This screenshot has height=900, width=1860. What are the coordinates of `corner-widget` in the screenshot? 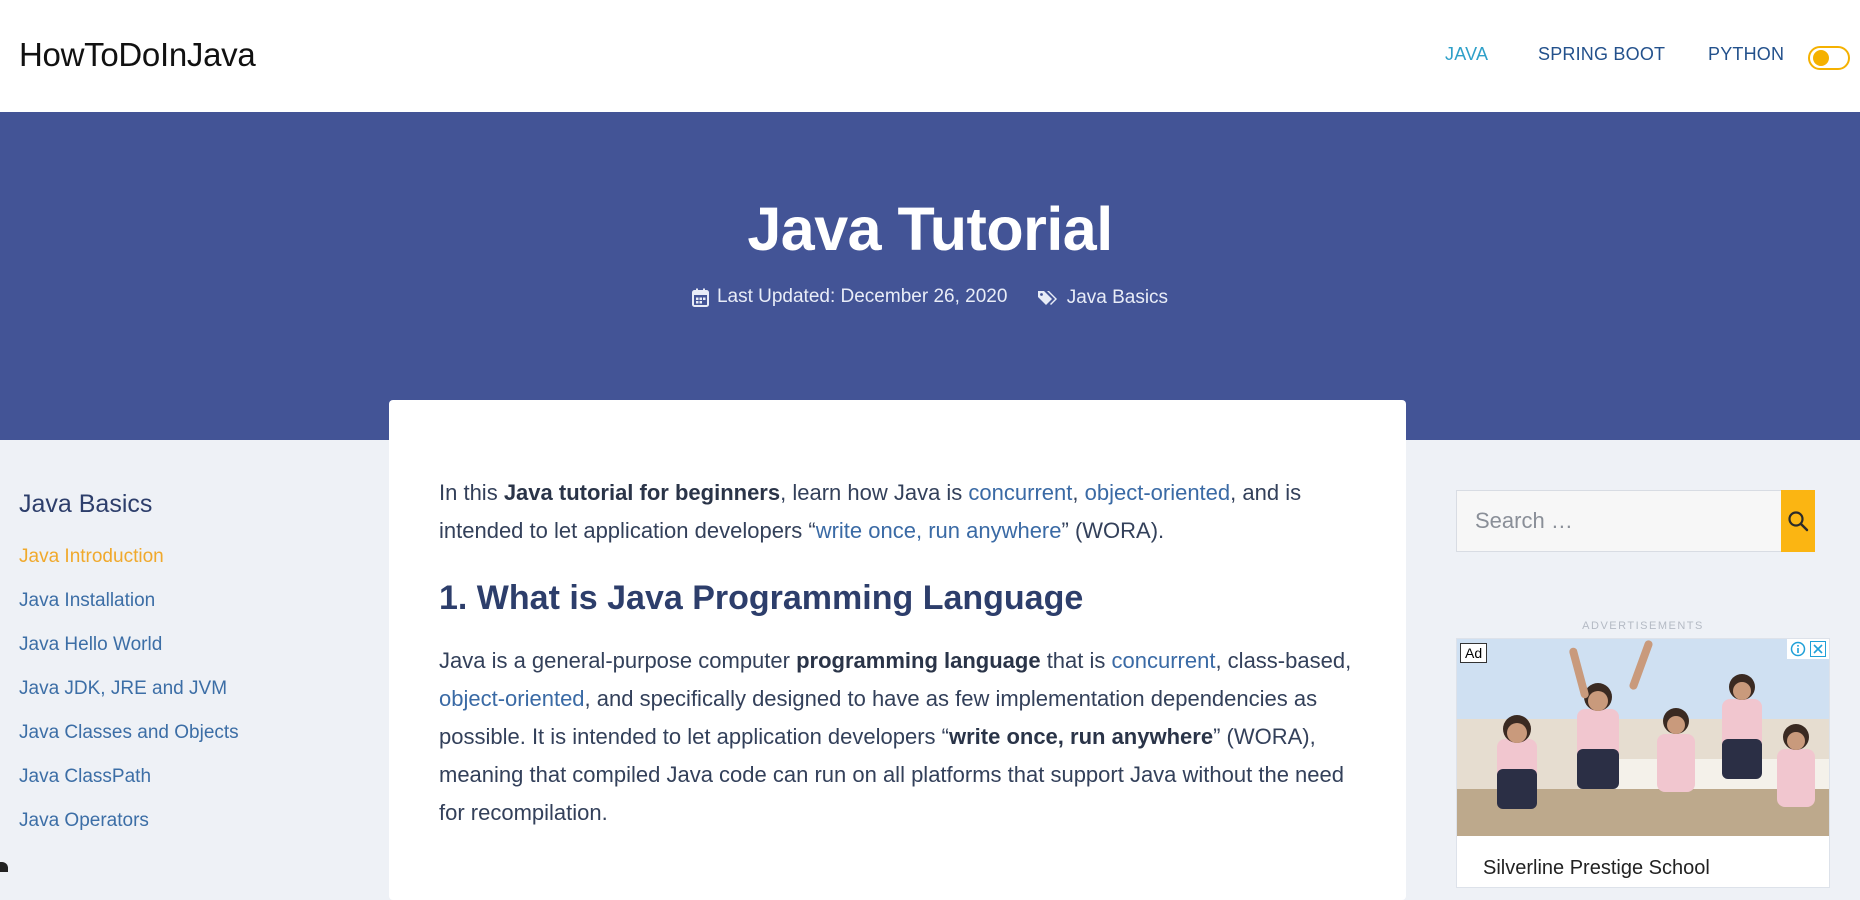 It's located at (4, 867).